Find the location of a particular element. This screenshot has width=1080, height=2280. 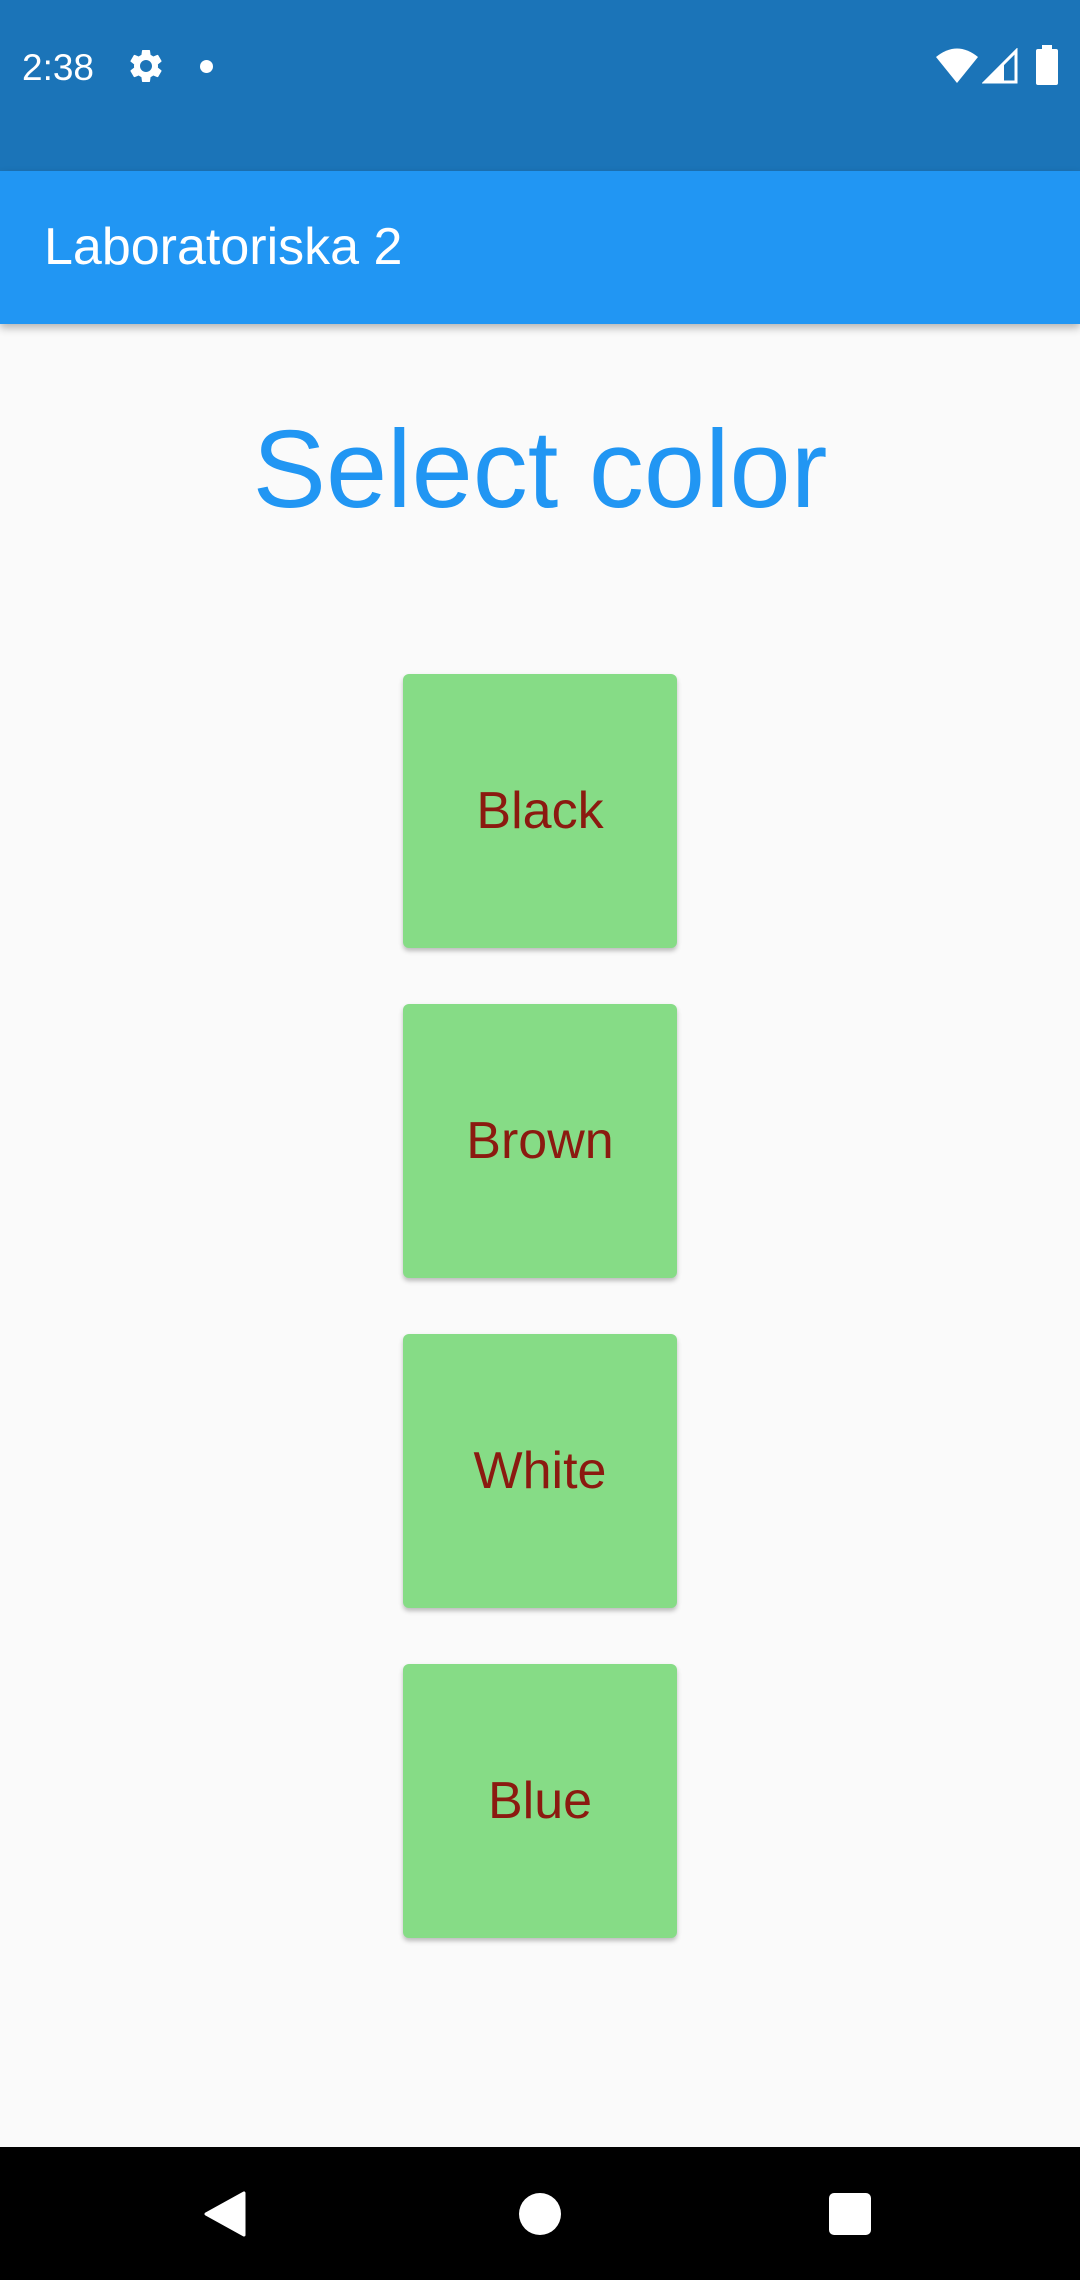

brown-button: Brown is located at coordinates (540, 1141).